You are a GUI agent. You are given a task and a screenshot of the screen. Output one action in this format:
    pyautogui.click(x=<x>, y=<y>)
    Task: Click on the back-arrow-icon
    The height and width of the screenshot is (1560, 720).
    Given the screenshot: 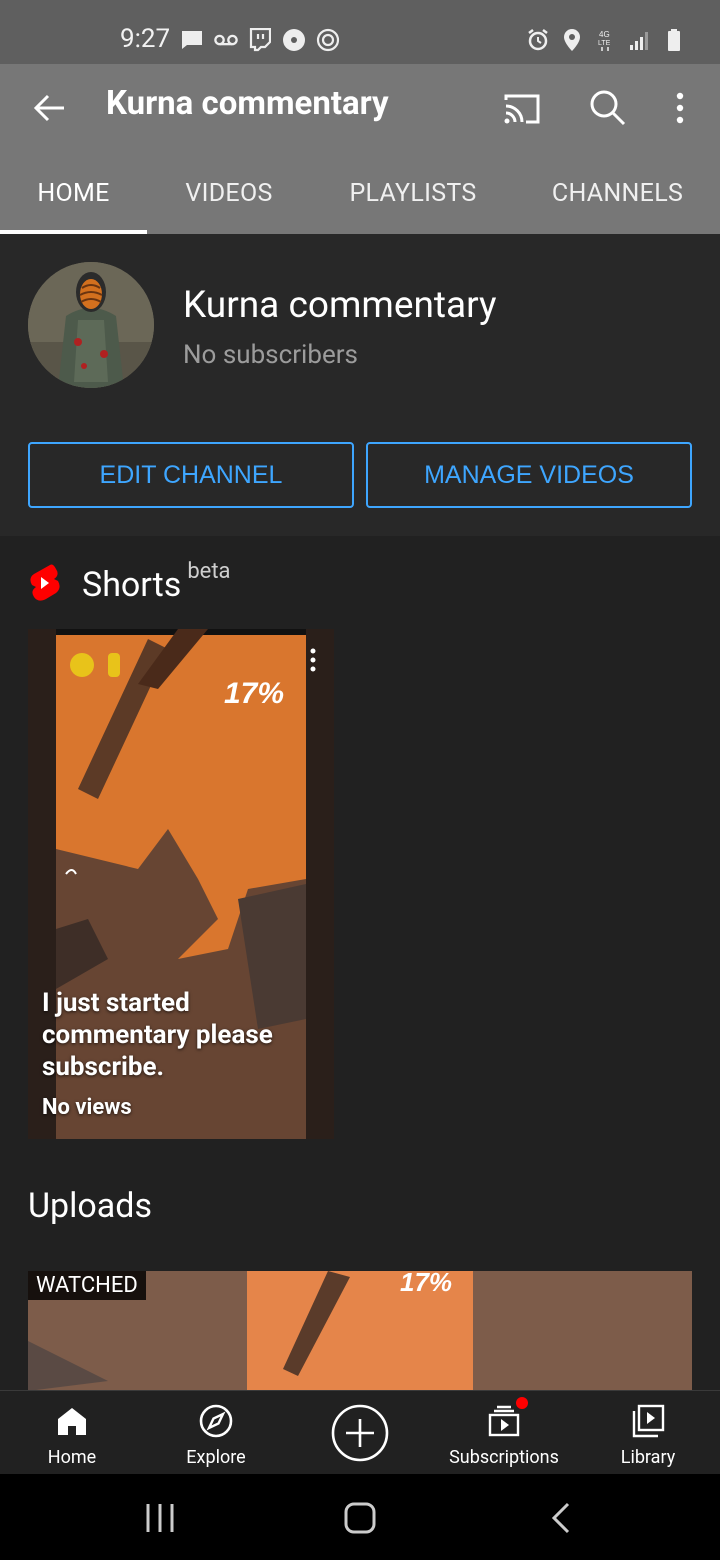 What is the action you would take?
    pyautogui.click(x=50, y=108)
    